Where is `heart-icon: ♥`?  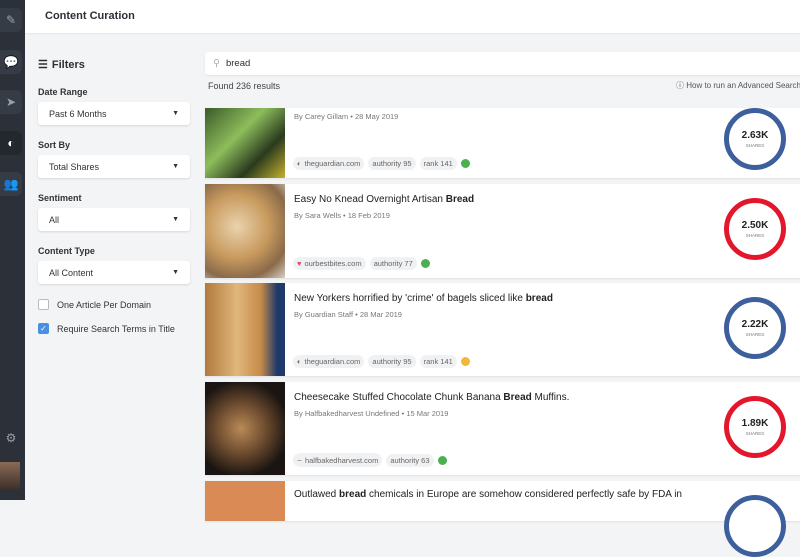 heart-icon: ♥ is located at coordinates (299, 263).